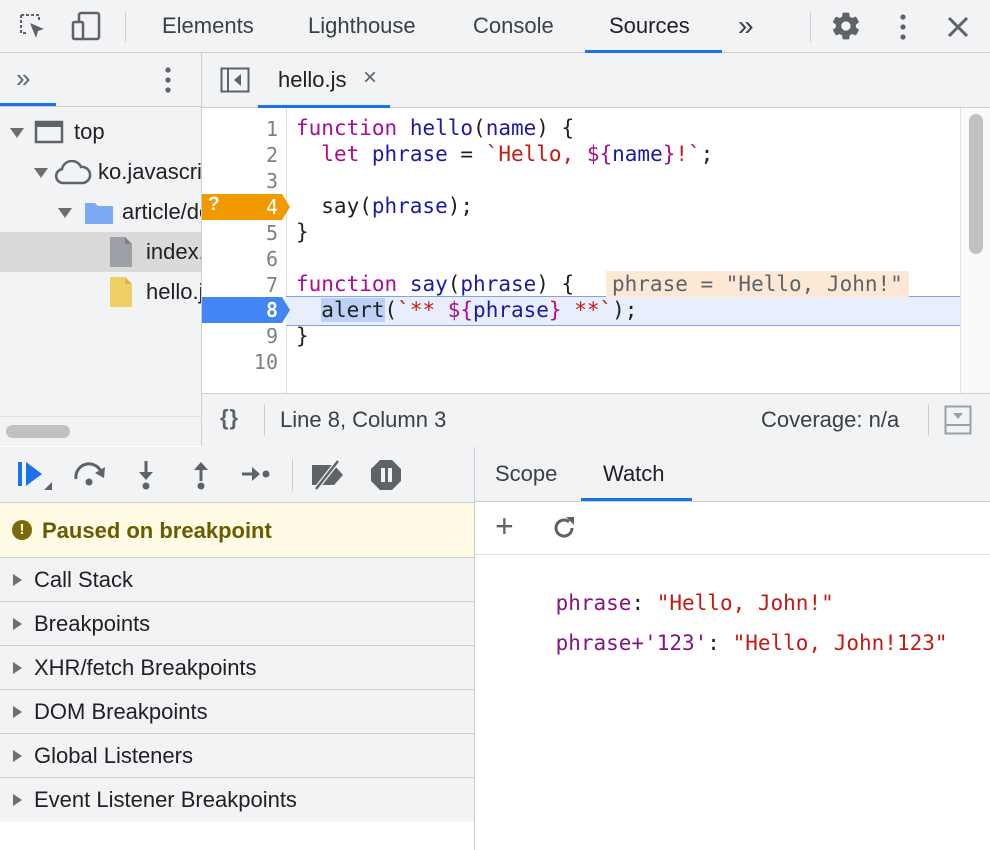 This screenshot has width=990, height=850. What do you see at coordinates (256, 474) in the screenshot?
I see `step-icon` at bounding box center [256, 474].